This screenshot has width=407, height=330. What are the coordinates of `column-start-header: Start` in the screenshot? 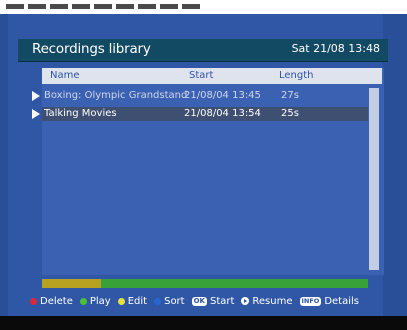 It's located at (201, 75).